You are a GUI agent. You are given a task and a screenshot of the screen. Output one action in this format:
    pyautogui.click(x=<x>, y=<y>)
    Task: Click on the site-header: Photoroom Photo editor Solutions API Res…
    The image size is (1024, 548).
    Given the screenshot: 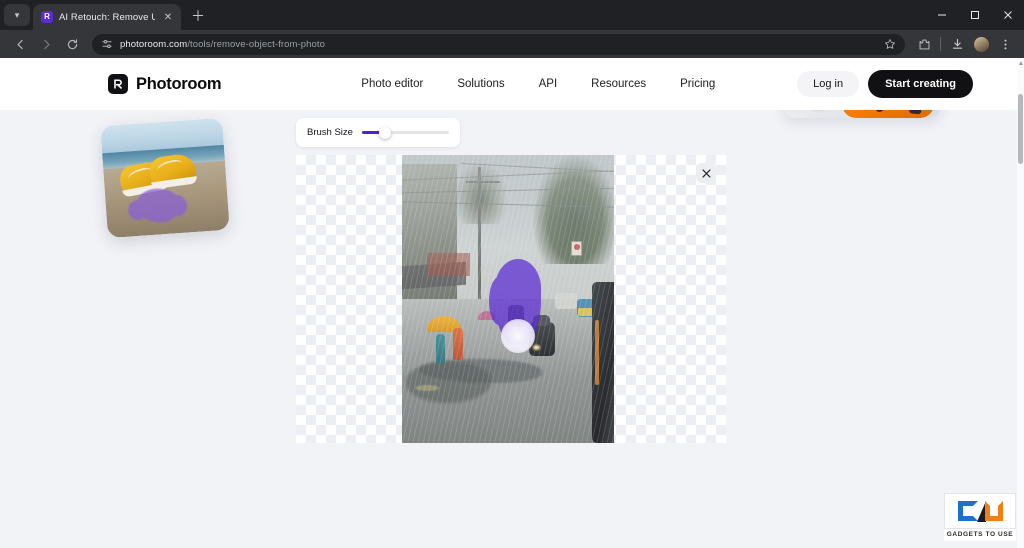 What is the action you would take?
    pyautogui.click(x=508, y=84)
    